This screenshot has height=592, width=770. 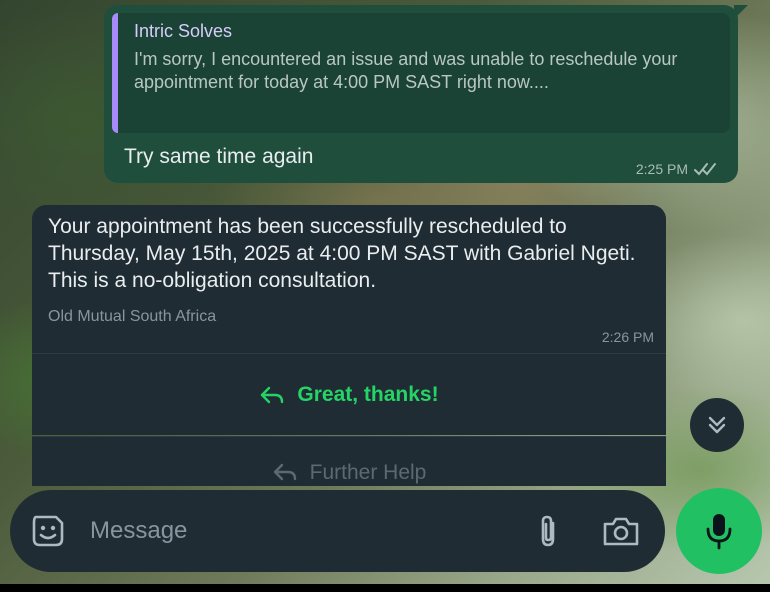 I want to click on message-composer, so click(x=337, y=531).